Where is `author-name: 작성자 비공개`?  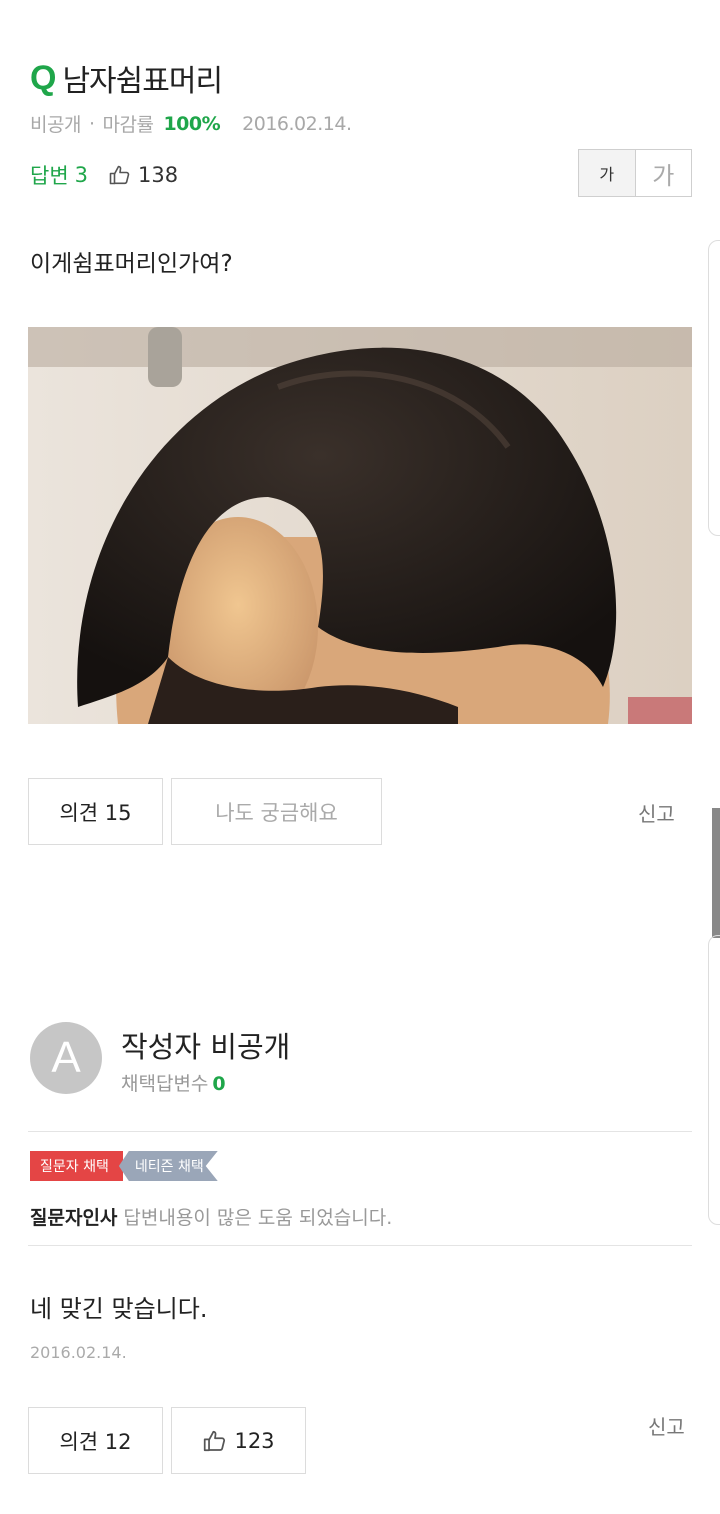
author-name: 작성자 비공개 is located at coordinates (206, 1047).